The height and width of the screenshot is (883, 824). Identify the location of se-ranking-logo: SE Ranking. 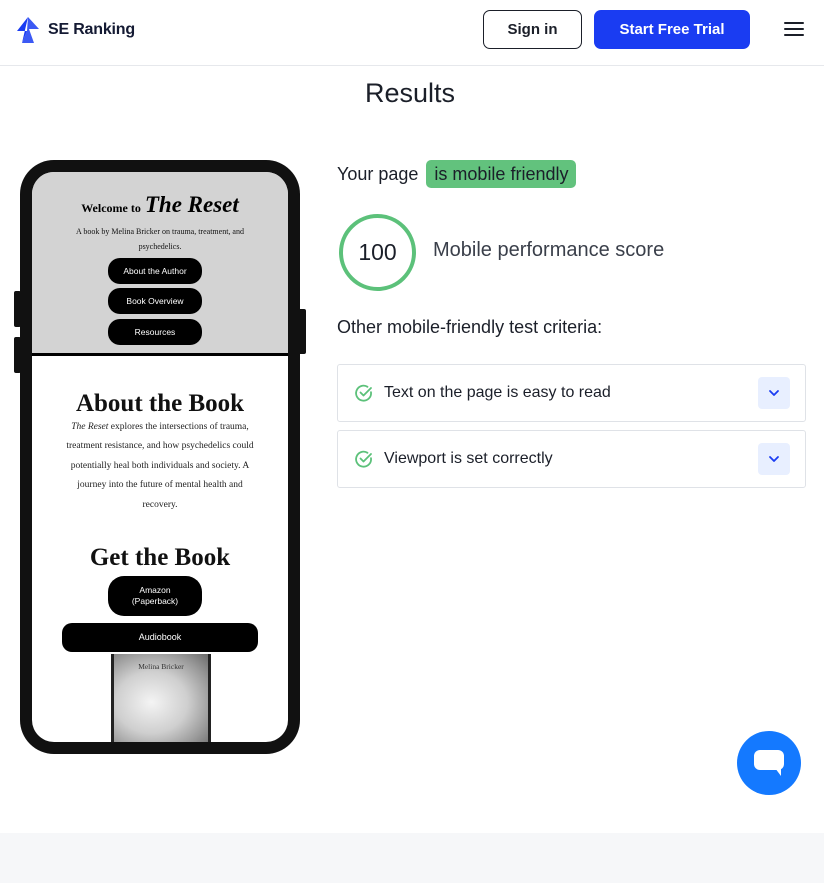
(74, 30).